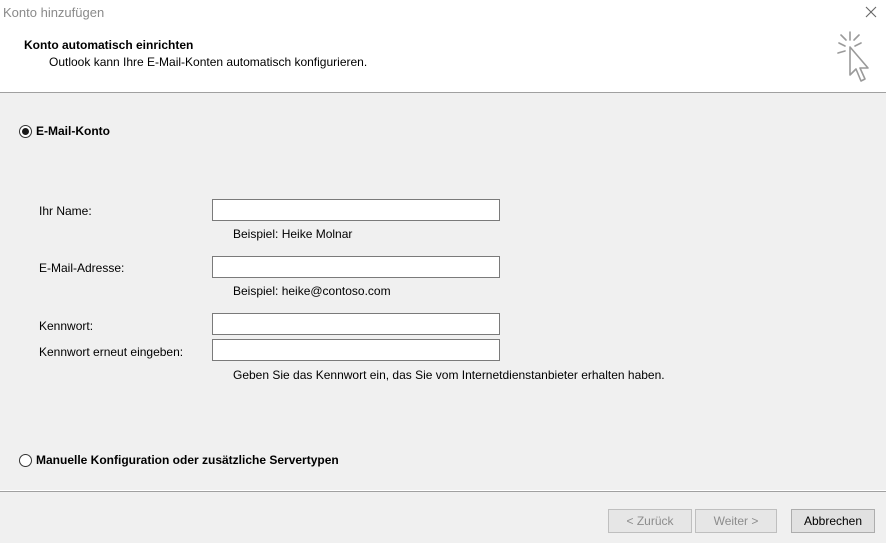  I want to click on title-bar: Konto hinzufügen, so click(443, 13).